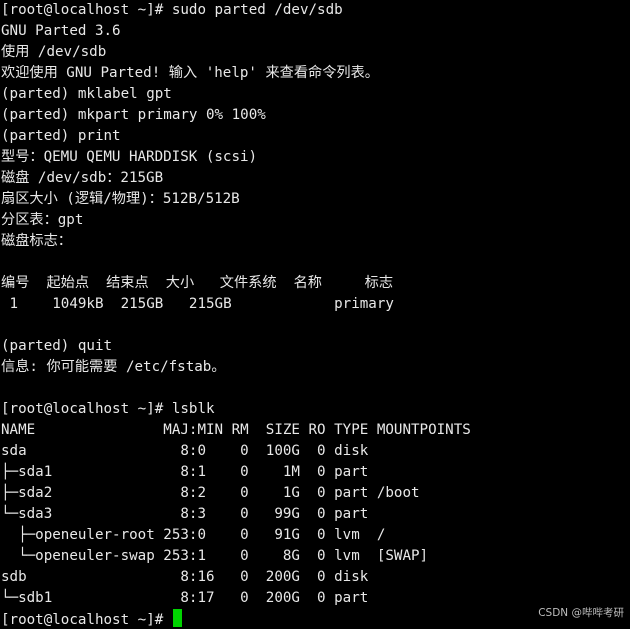 The width and height of the screenshot is (630, 629). I want to click on terminal-line: └─sdb1 8:17 0 200G 0 part, so click(185, 598).